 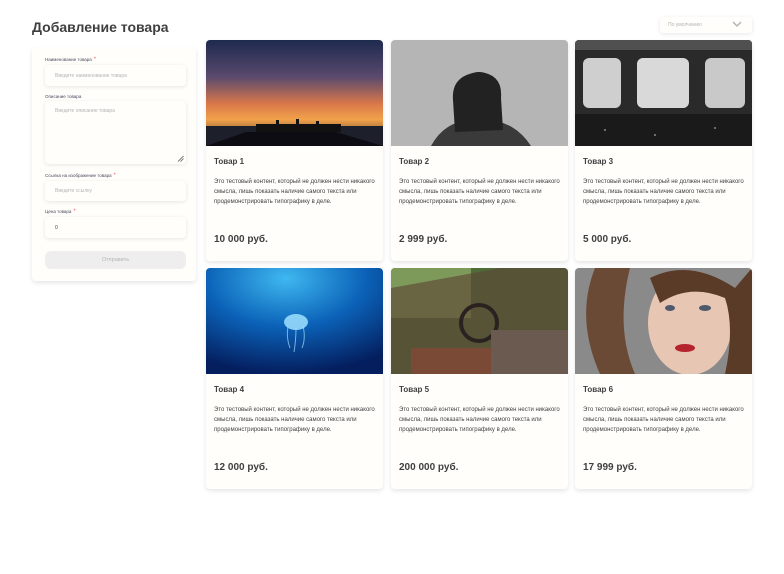 What do you see at coordinates (685, 25) in the screenshot?
I see `sort-select-value: По умолчанию` at bounding box center [685, 25].